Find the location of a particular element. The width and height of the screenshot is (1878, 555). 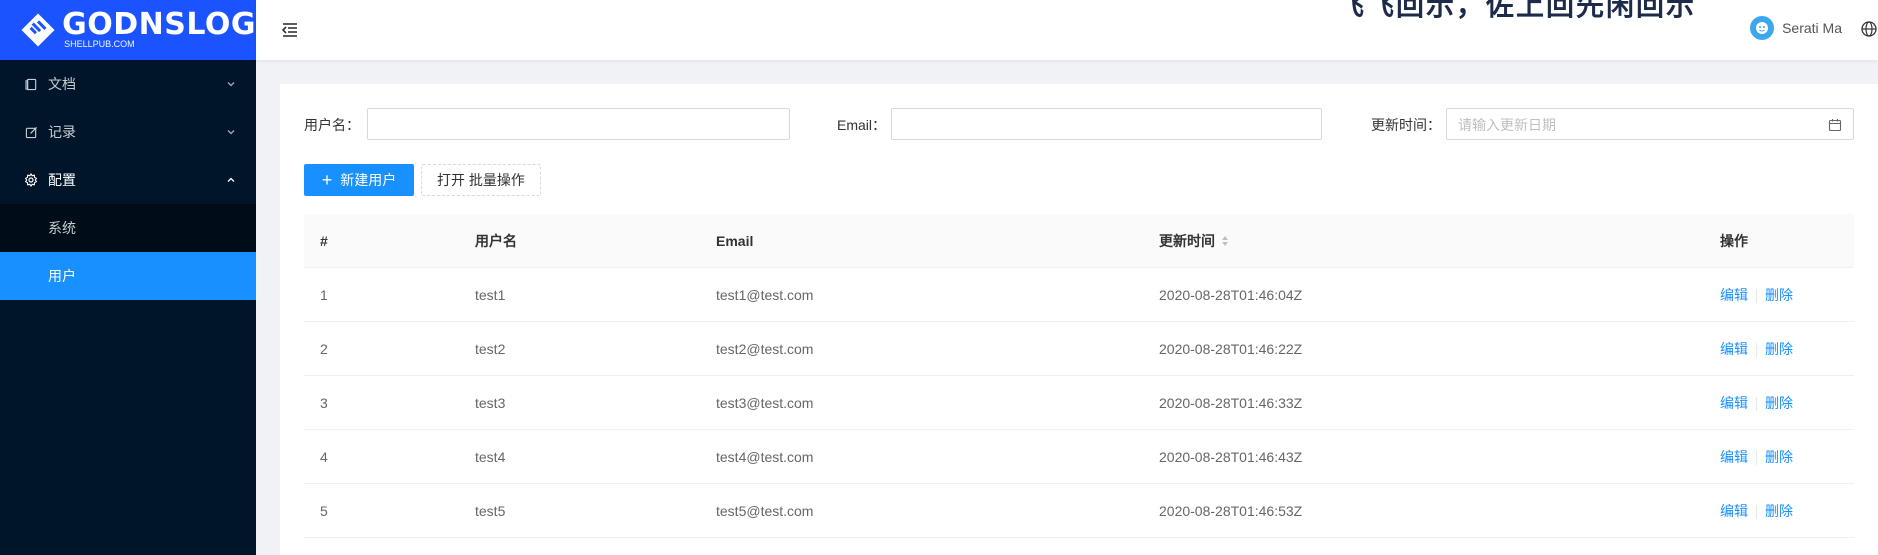

cell-num: 2 is located at coordinates (324, 348).